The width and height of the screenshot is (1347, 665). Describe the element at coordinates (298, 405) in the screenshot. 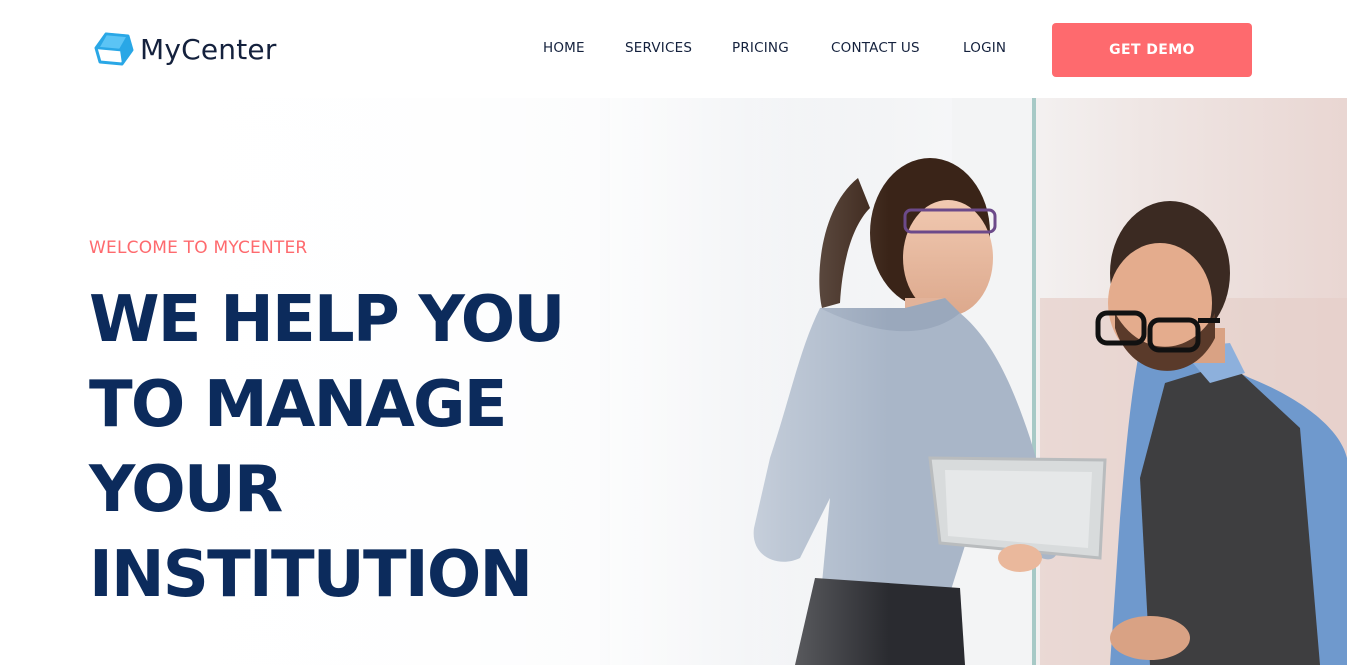

I see `headline-line-2: TO MANAGE` at that location.